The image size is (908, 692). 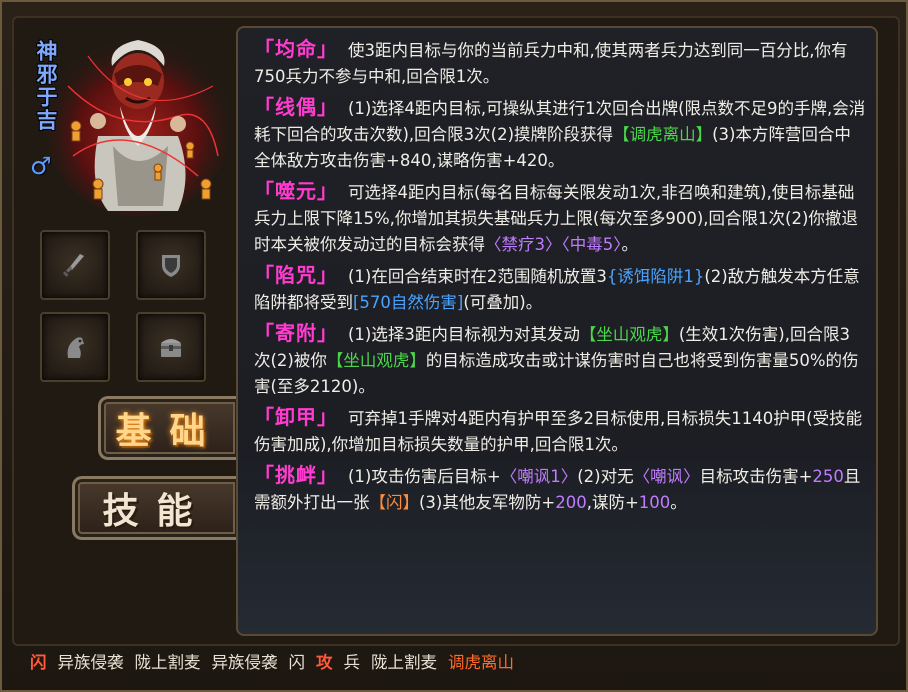 I want to click on skill-name: 「均命」, so click(x=296, y=49).